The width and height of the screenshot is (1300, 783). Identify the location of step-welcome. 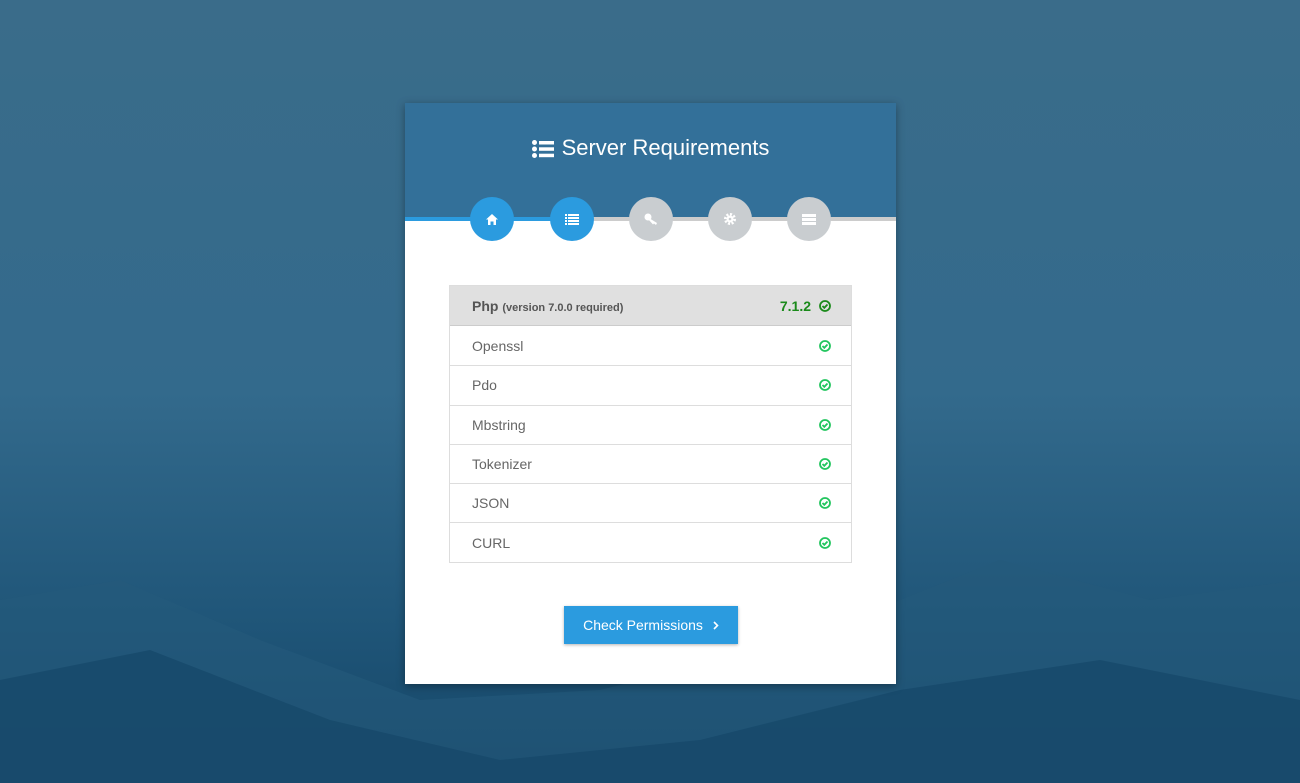
(492, 219).